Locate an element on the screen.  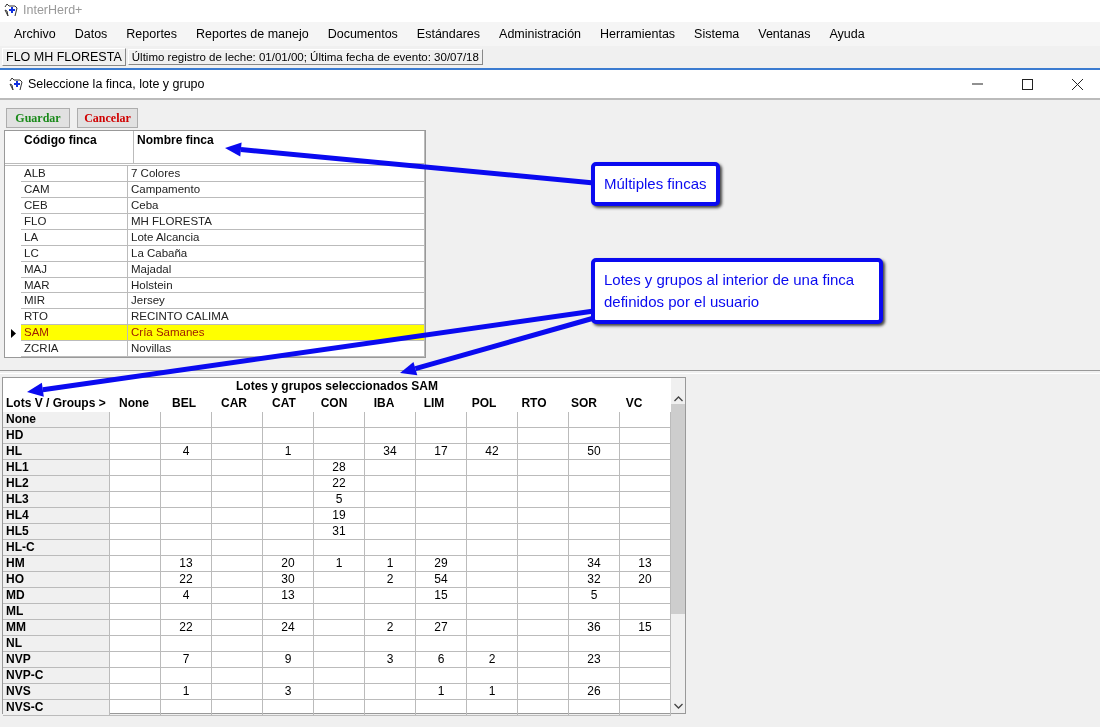
menu-item: Reportes is located at coordinates (152, 34).